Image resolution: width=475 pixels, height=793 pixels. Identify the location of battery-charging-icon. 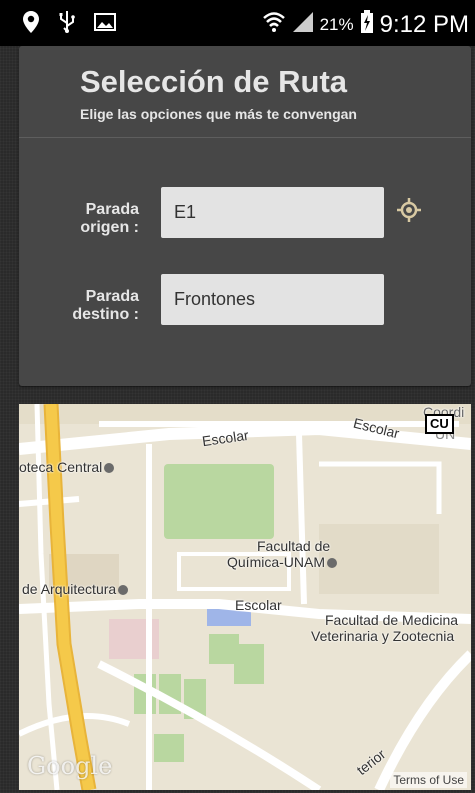
(367, 24).